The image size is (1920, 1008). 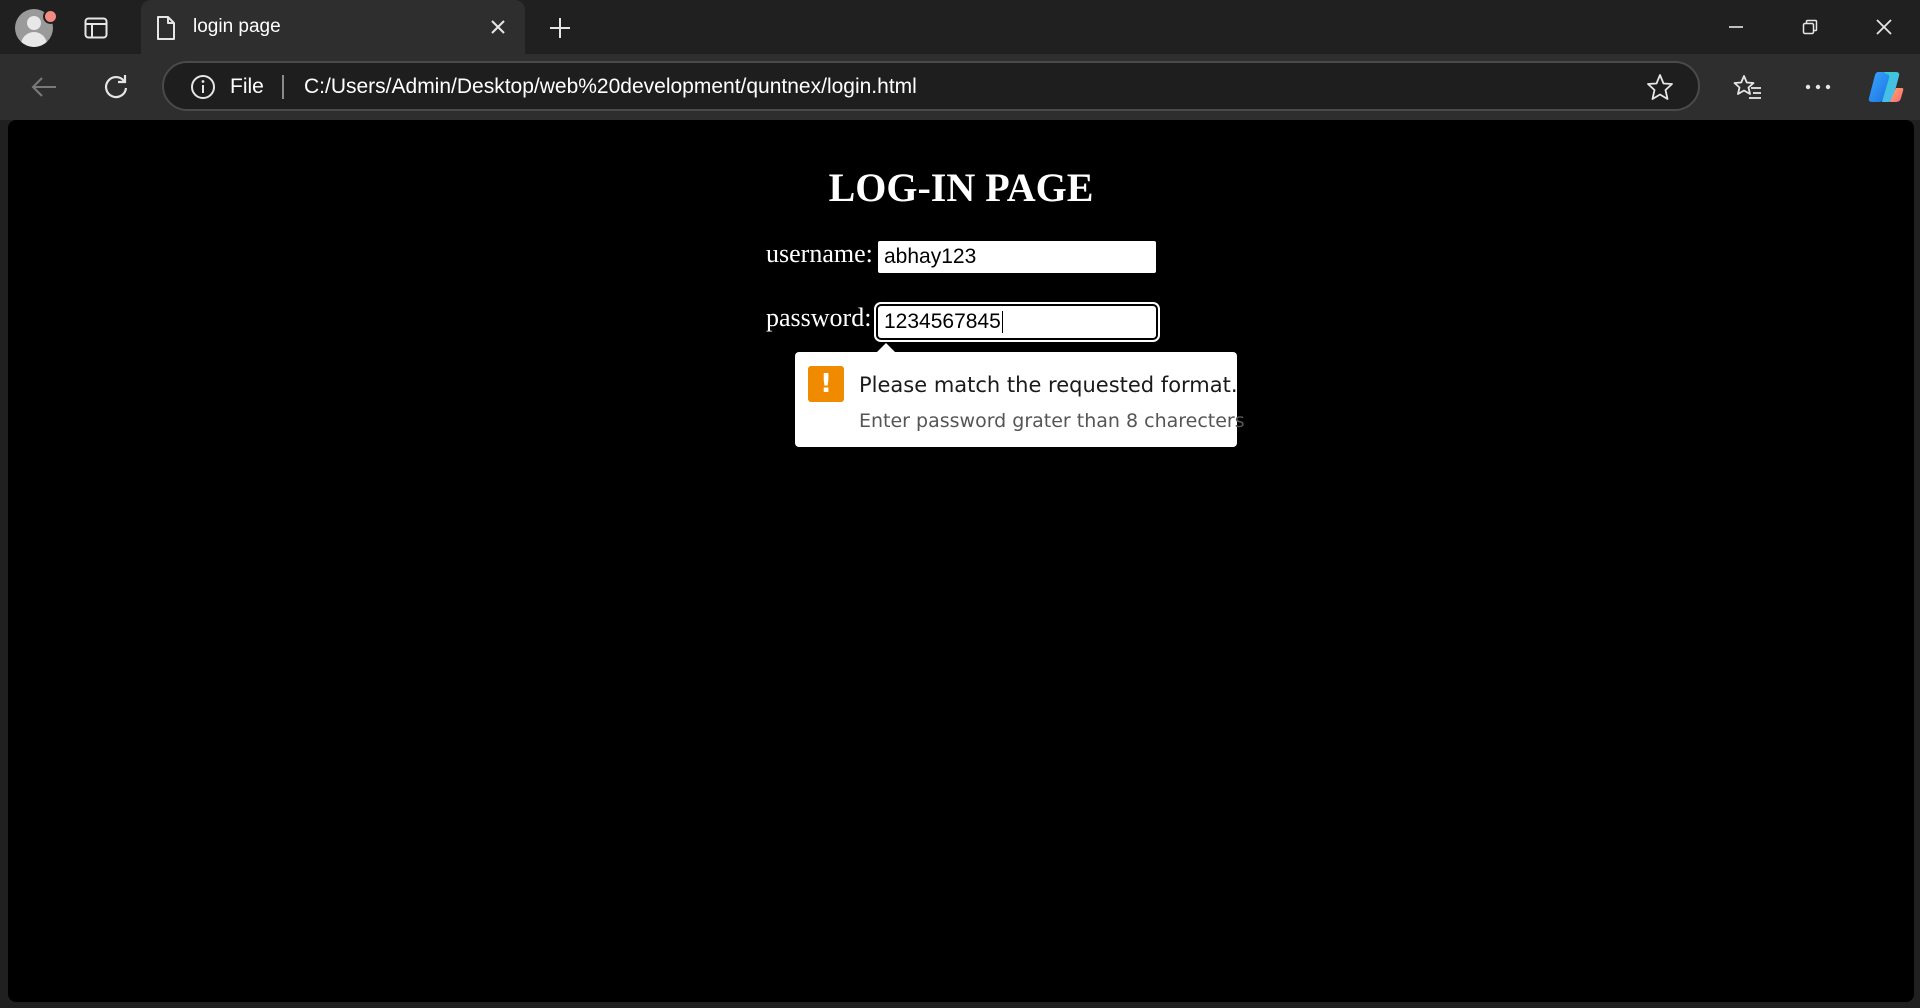 I want to click on back-arrow-icon, so click(x=44, y=87).